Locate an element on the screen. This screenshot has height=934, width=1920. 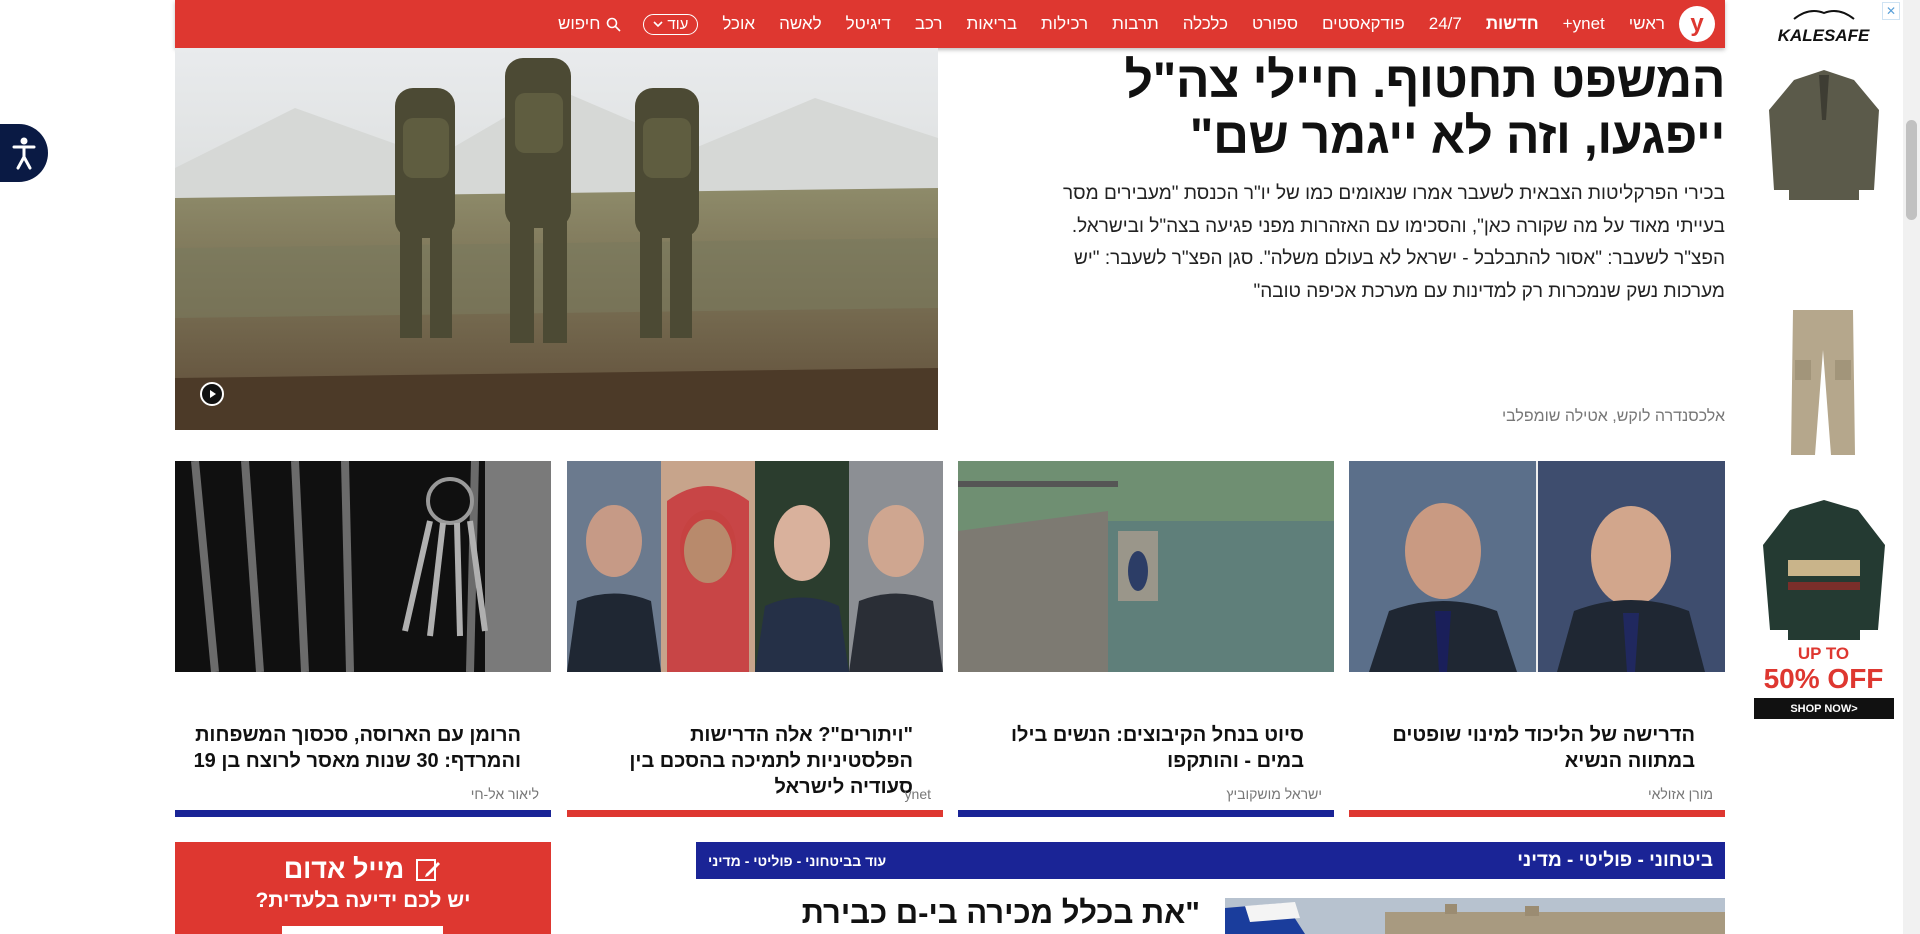
section-headline: "את בכלל מכירה בי-ם כבירת is located at coordinates (950, 913).